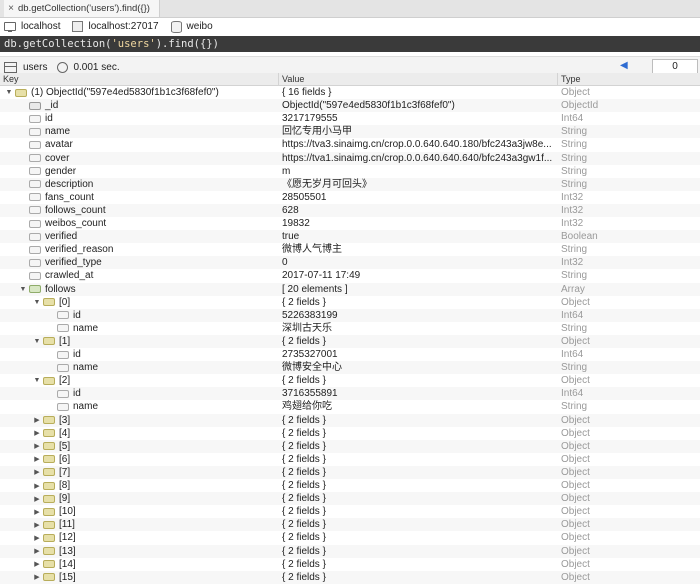 The image size is (700, 587). Describe the element at coordinates (51, 420) in the screenshot. I see `row-key: ▶ [3]` at that location.